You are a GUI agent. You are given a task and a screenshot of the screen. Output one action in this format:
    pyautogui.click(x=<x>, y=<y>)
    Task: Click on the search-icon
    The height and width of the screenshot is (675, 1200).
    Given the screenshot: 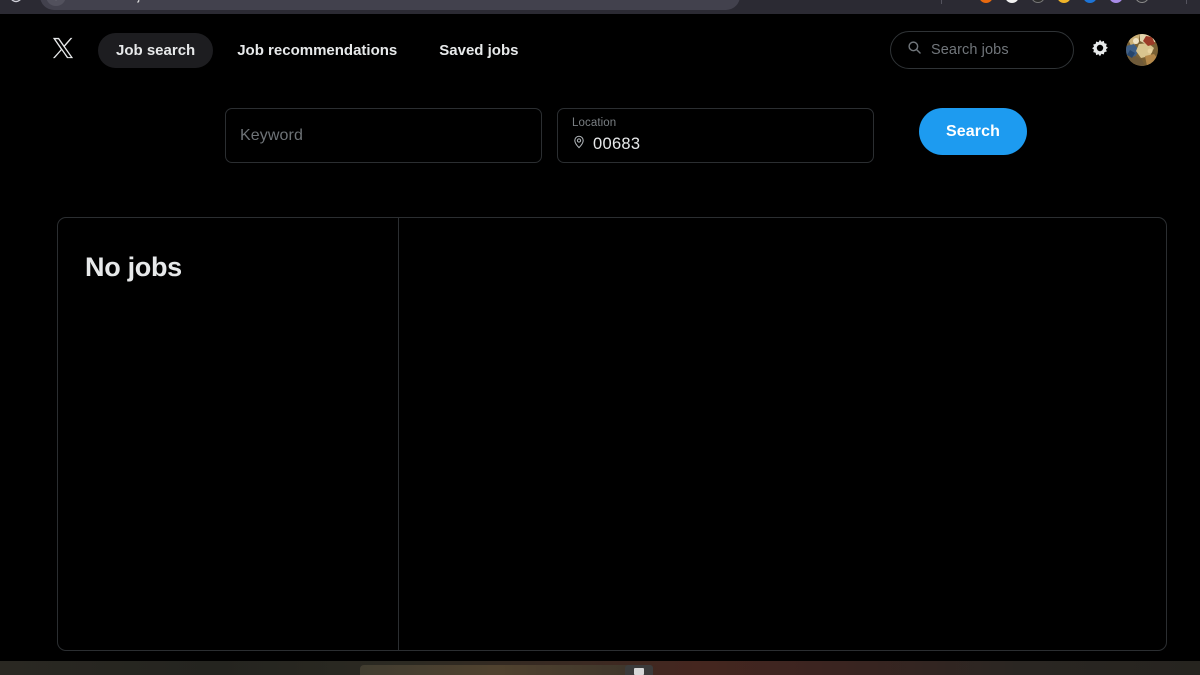 What is the action you would take?
    pyautogui.click(x=914, y=50)
    